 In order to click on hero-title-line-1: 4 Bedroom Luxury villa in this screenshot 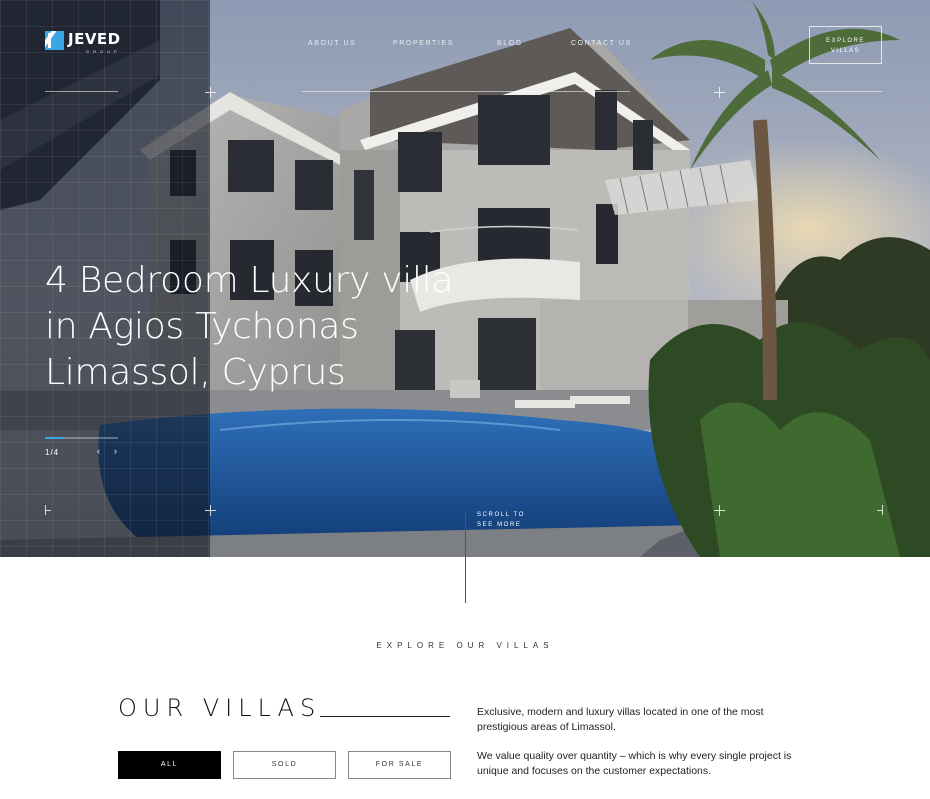, I will do `click(249, 280)`.